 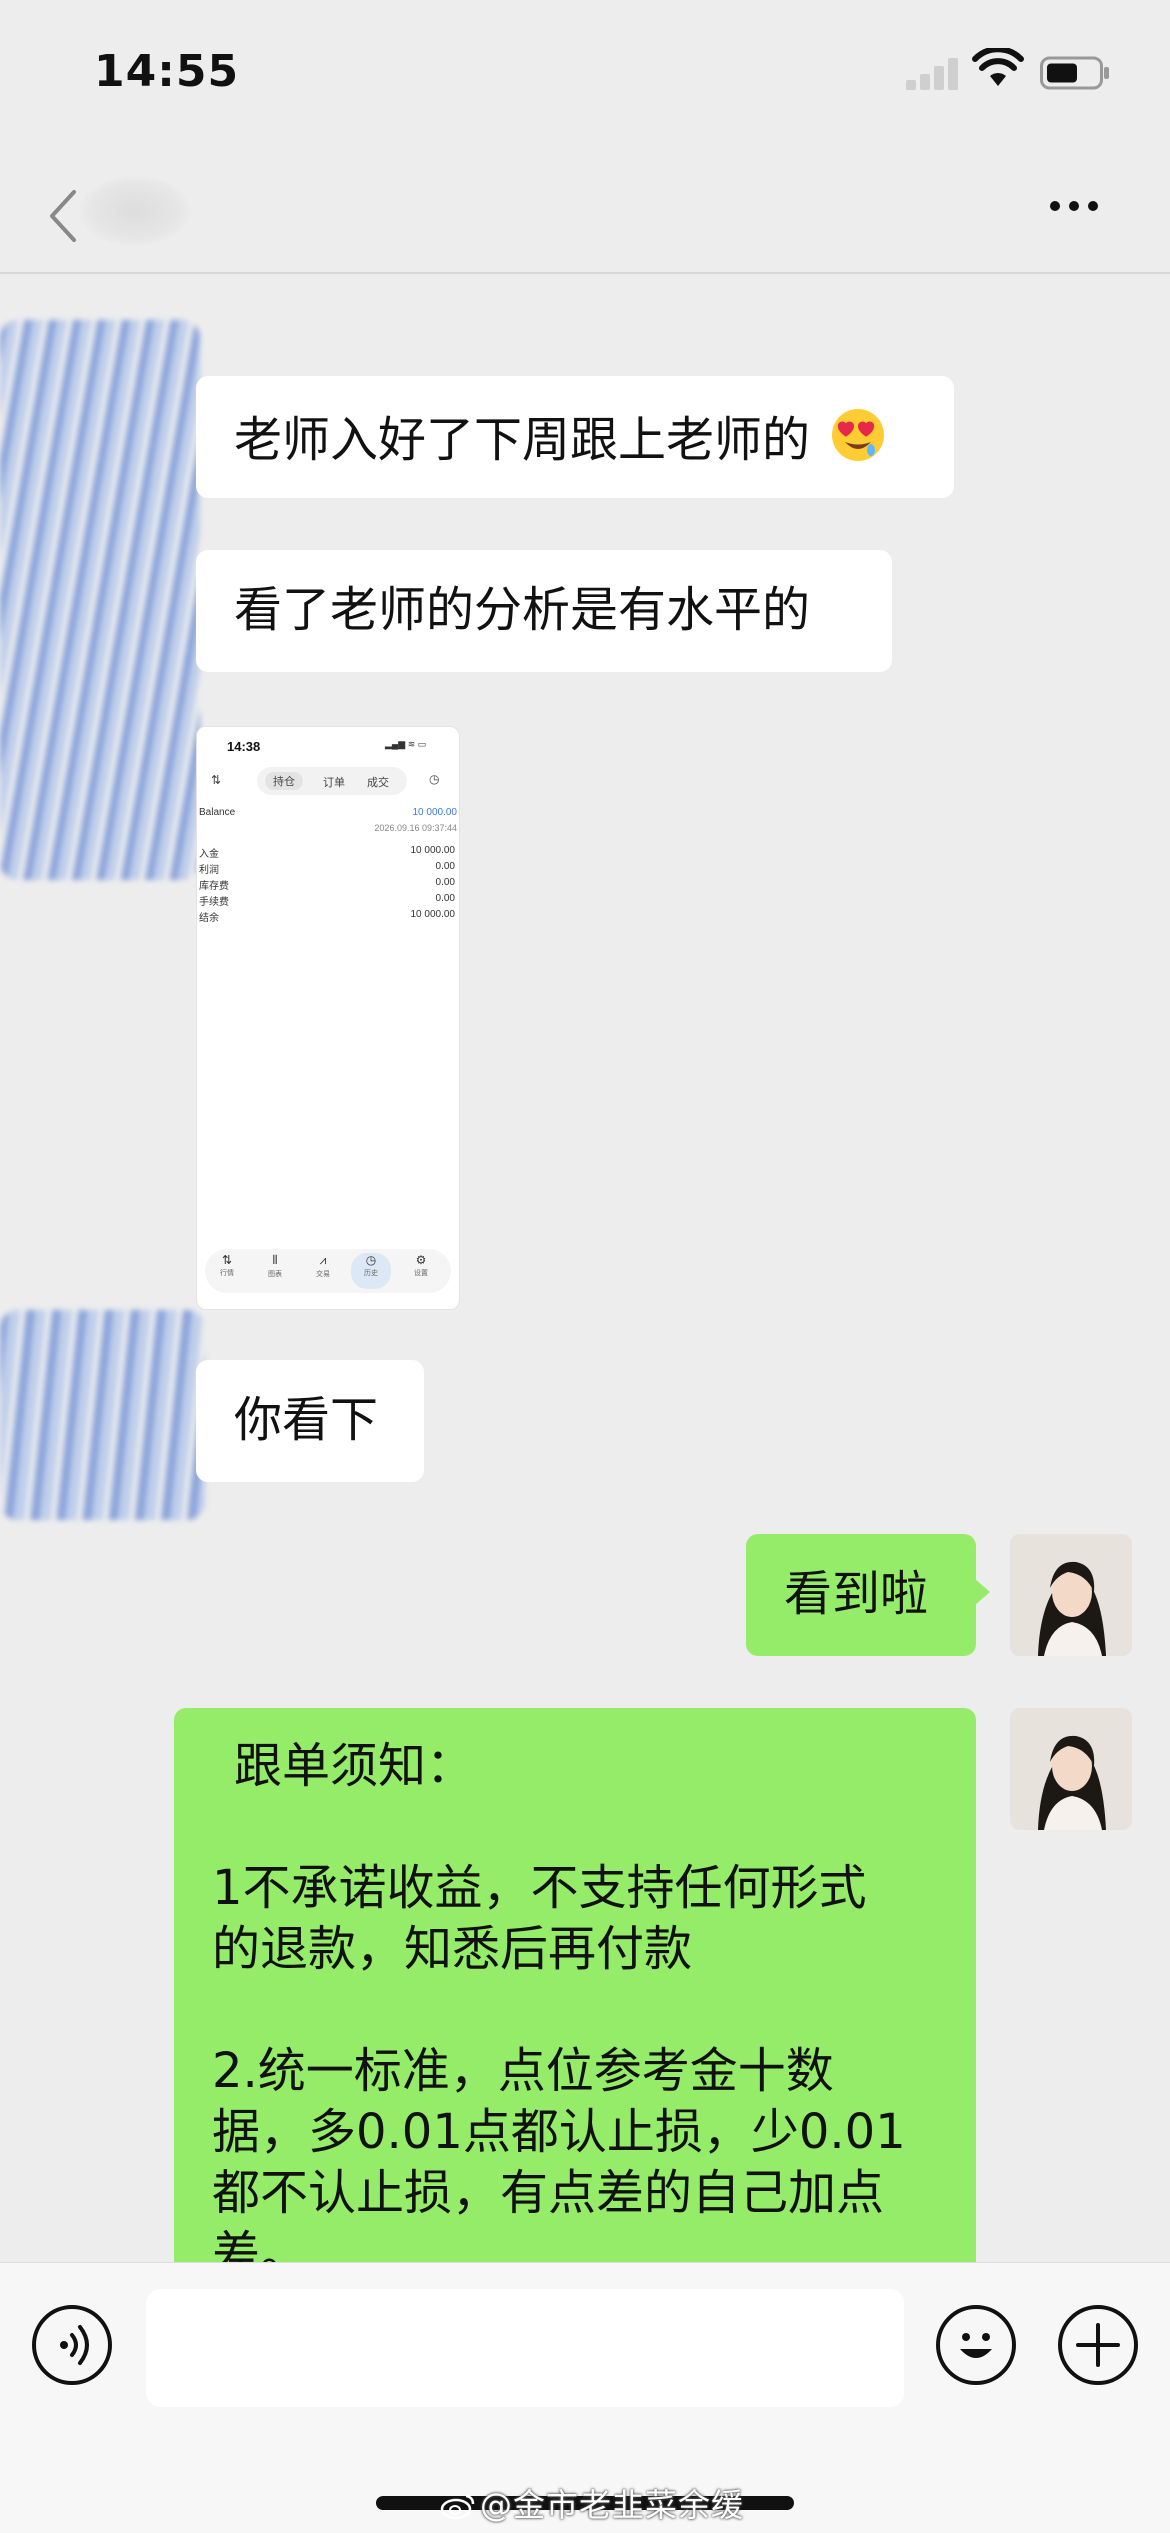 I want to click on screenshot-time: 14:38, so click(x=244, y=746).